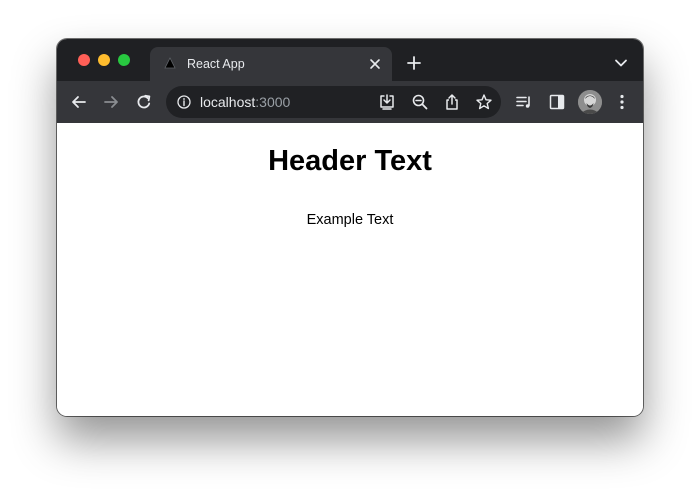 The height and width of the screenshot is (491, 700). What do you see at coordinates (271, 64) in the screenshot?
I see `tab-react-app: React App` at bounding box center [271, 64].